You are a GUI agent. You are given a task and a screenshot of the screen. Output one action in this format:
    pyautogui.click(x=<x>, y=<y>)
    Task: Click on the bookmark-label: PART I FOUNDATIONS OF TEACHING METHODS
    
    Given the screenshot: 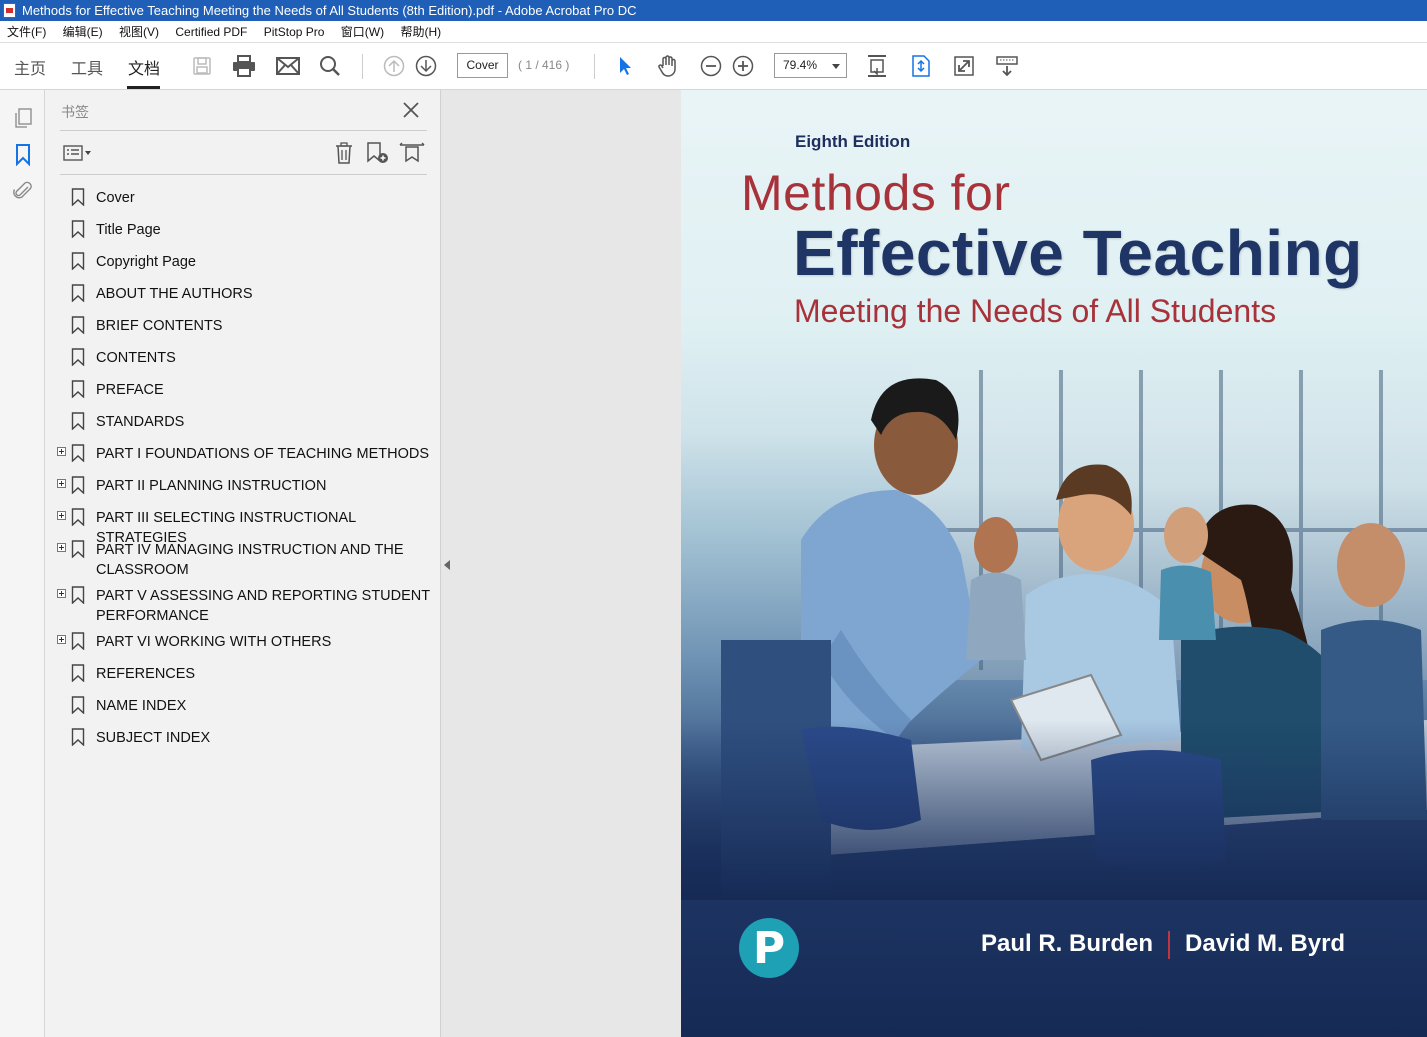 What is the action you would take?
    pyautogui.click(x=262, y=454)
    